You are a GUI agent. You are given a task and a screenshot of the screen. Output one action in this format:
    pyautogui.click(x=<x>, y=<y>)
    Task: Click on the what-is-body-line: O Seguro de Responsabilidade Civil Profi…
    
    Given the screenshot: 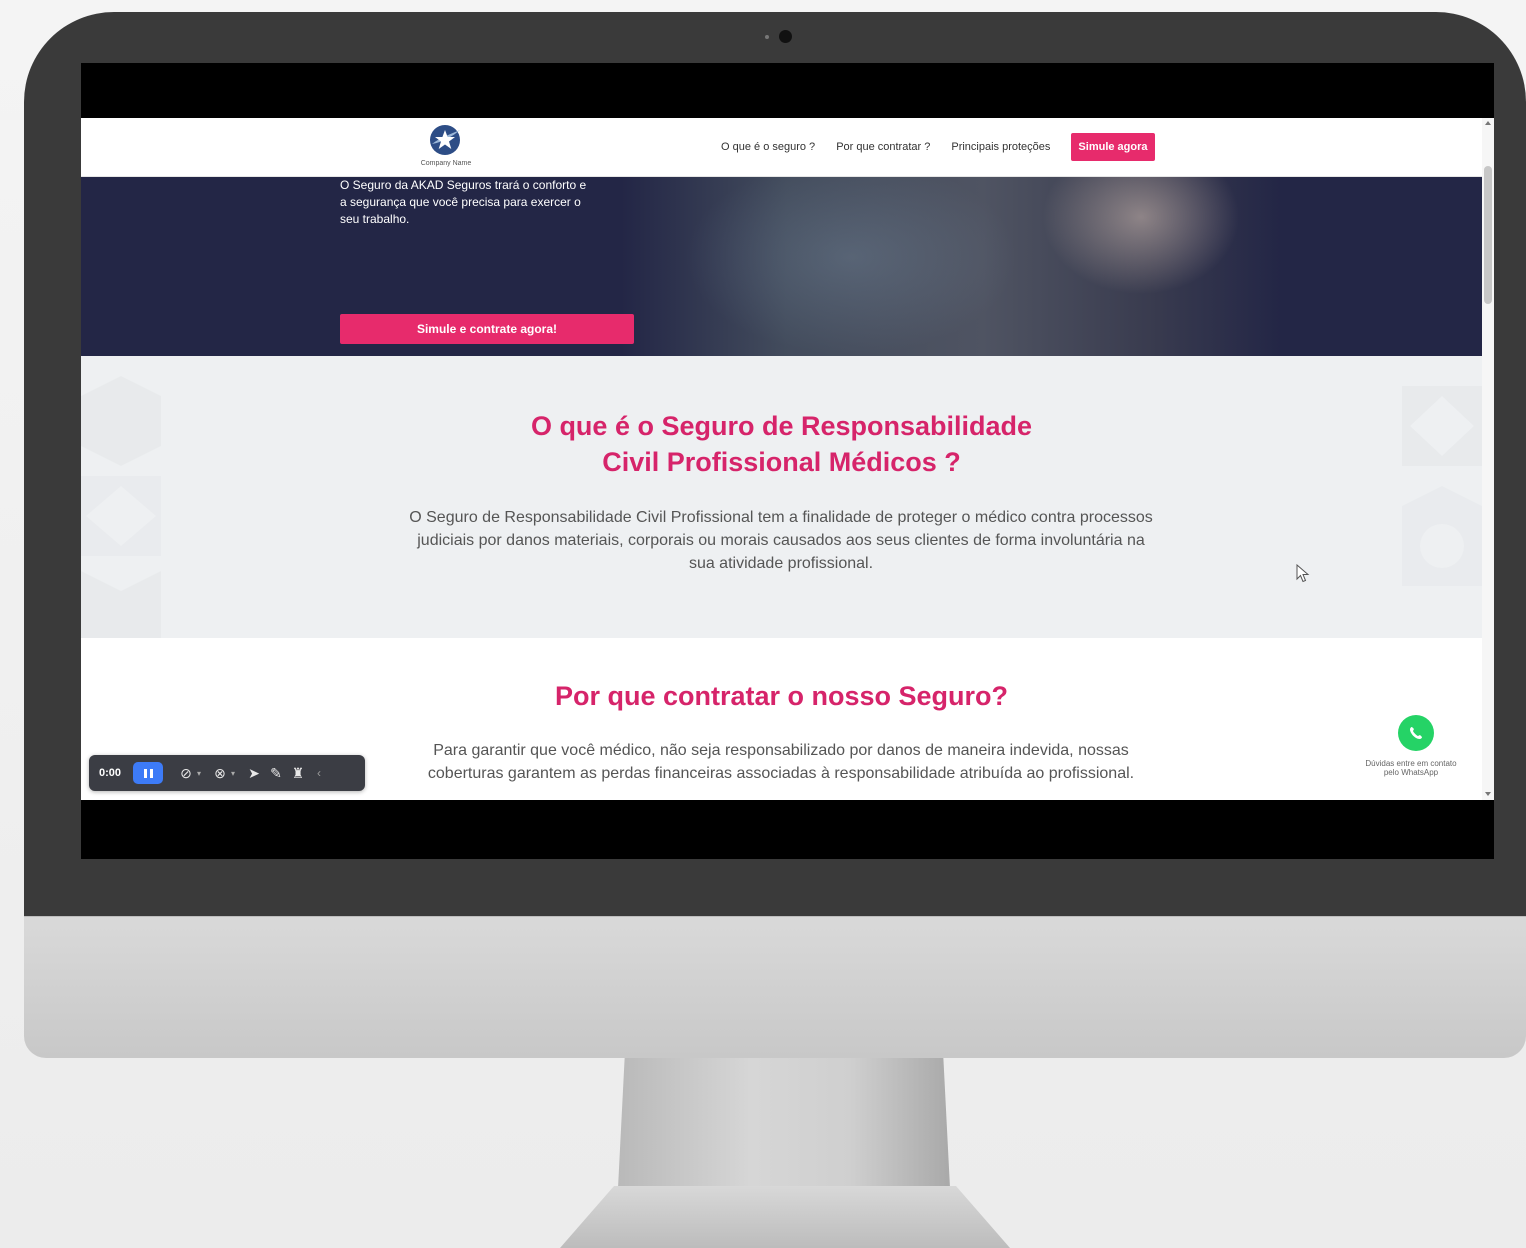 What is the action you would take?
    pyautogui.click(x=781, y=517)
    